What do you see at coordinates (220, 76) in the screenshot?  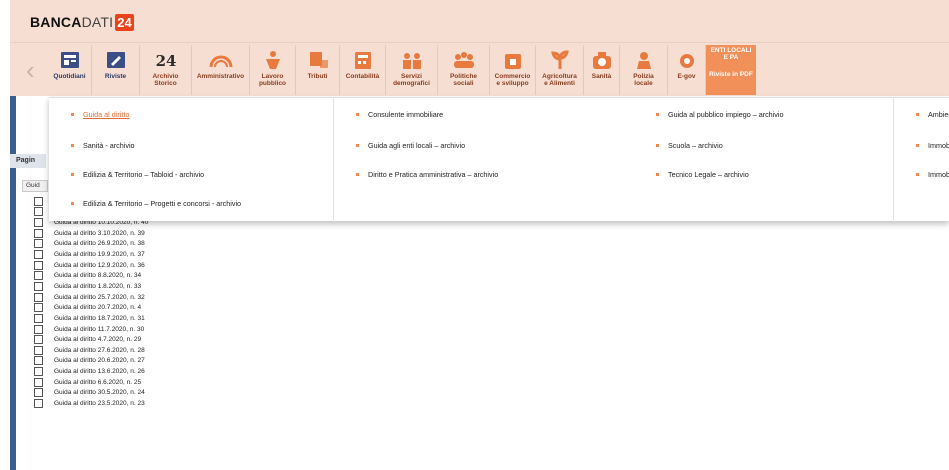 I see `toolbar-item-label: Amministrativo` at bounding box center [220, 76].